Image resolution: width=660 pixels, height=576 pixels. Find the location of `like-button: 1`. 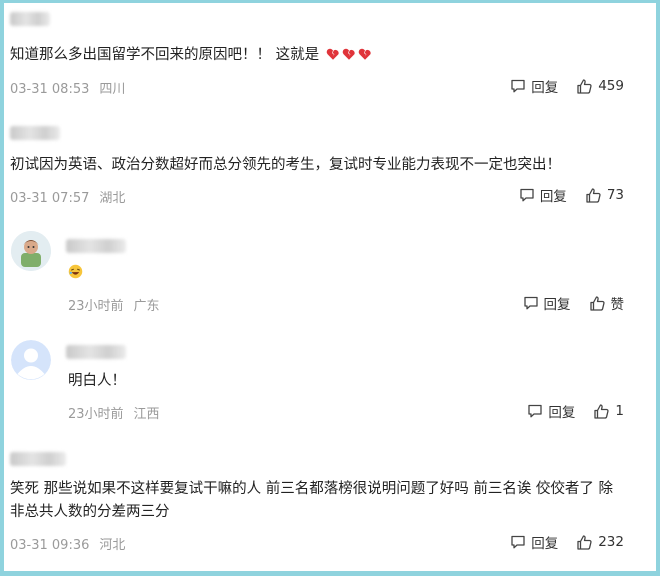

like-button: 1 is located at coordinates (608, 411).